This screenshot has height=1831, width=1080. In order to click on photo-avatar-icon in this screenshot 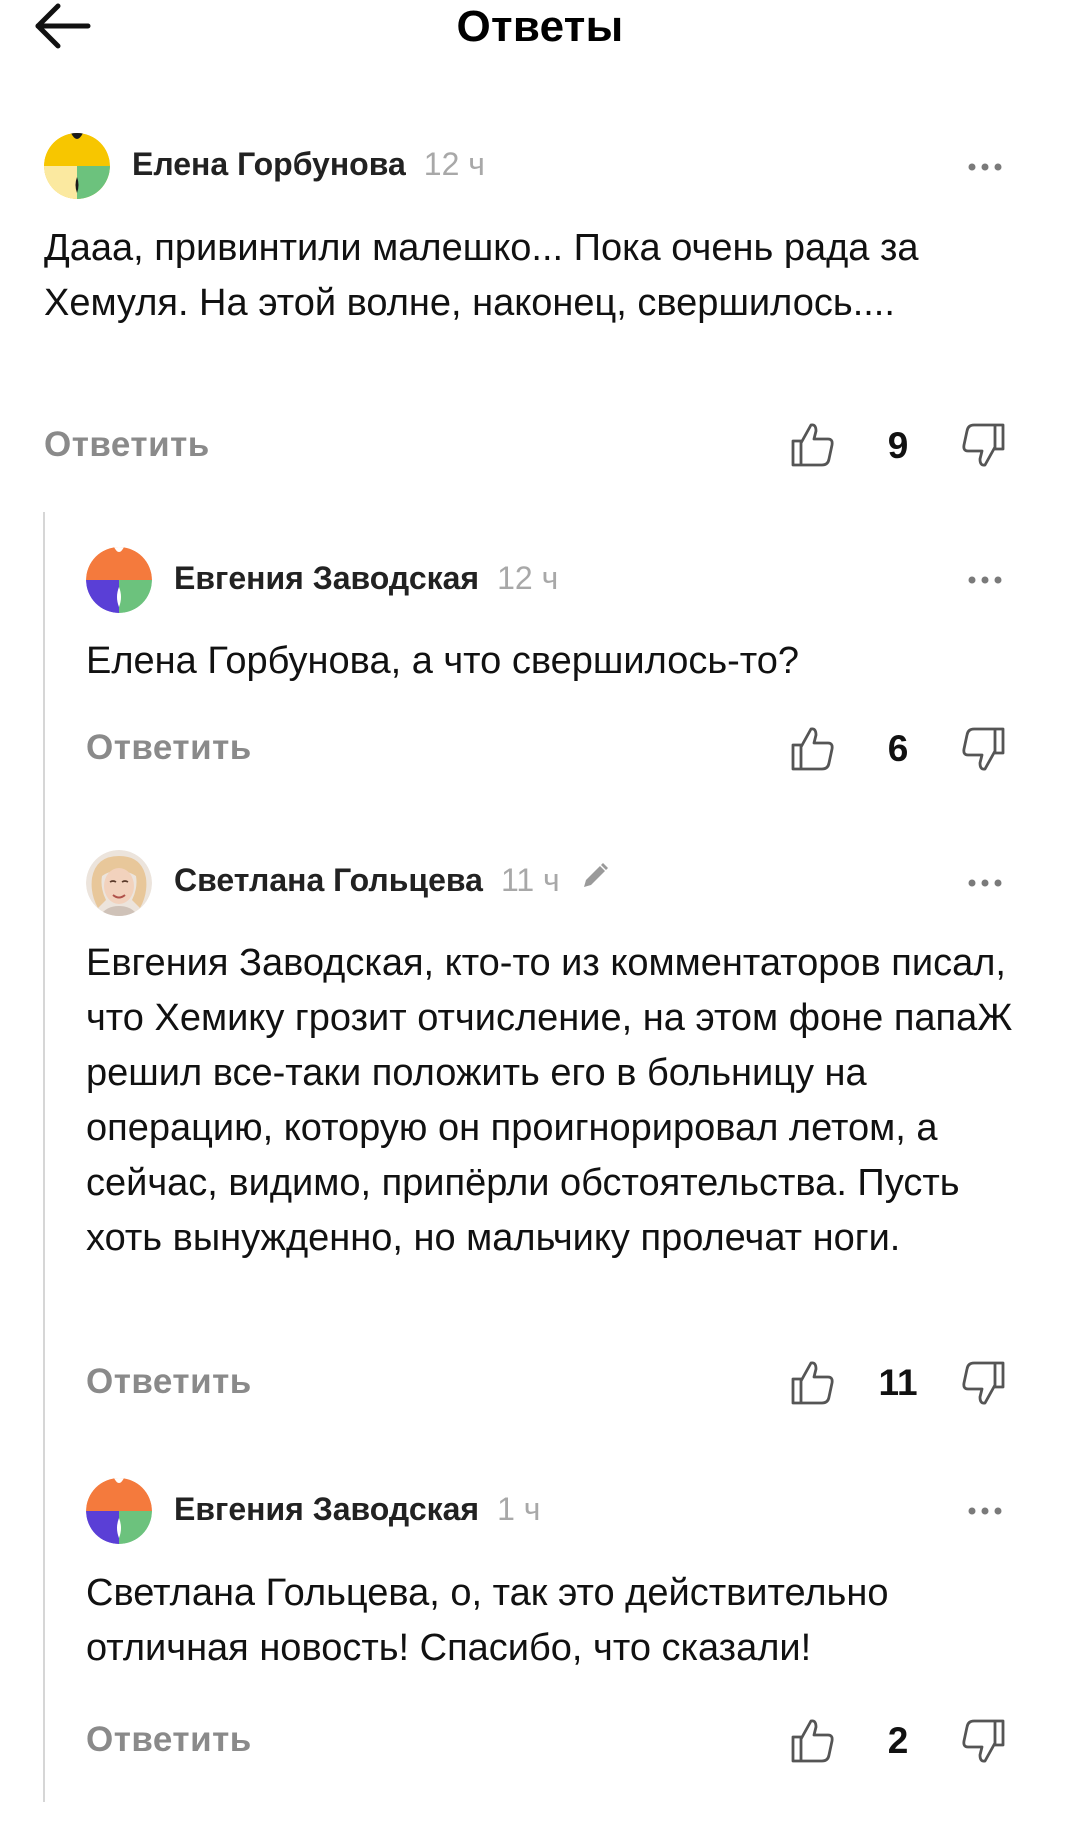, I will do `click(119, 883)`.